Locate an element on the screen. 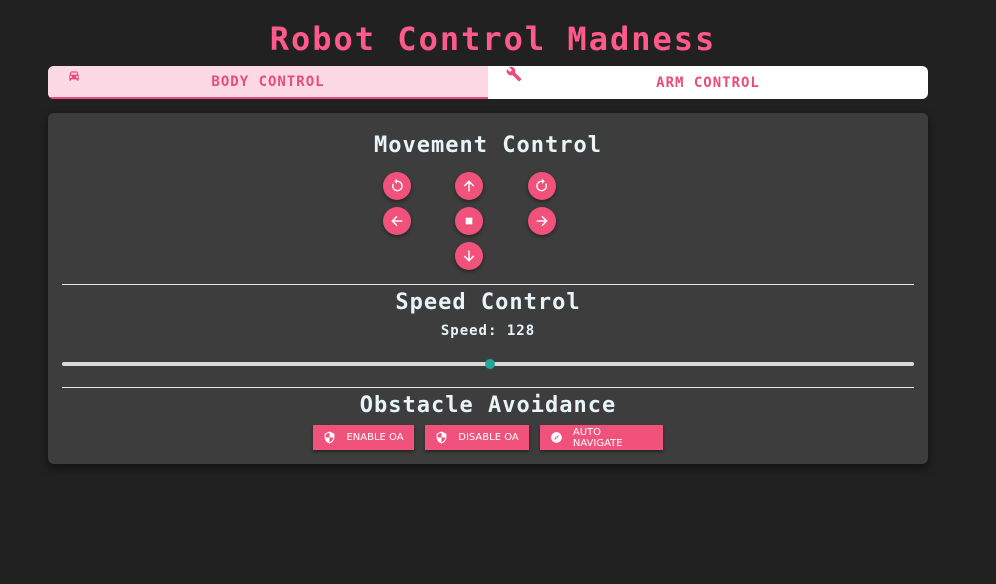 This screenshot has height=584, width=996. rotate-right-button is located at coordinates (542, 186).